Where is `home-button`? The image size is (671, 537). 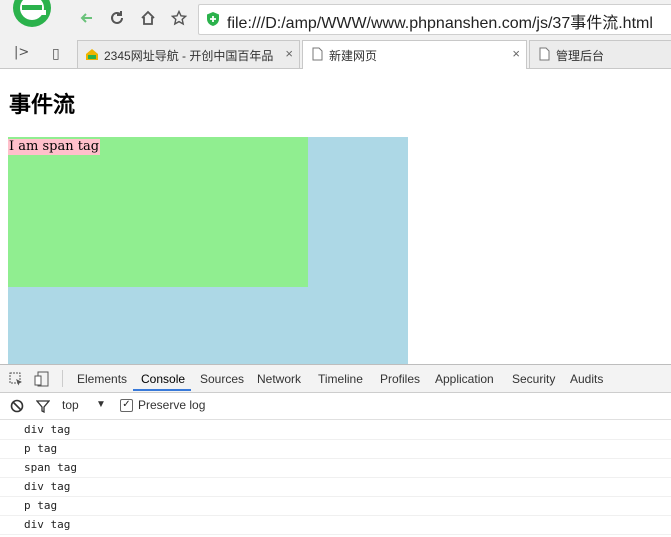 home-button is located at coordinates (148, 18).